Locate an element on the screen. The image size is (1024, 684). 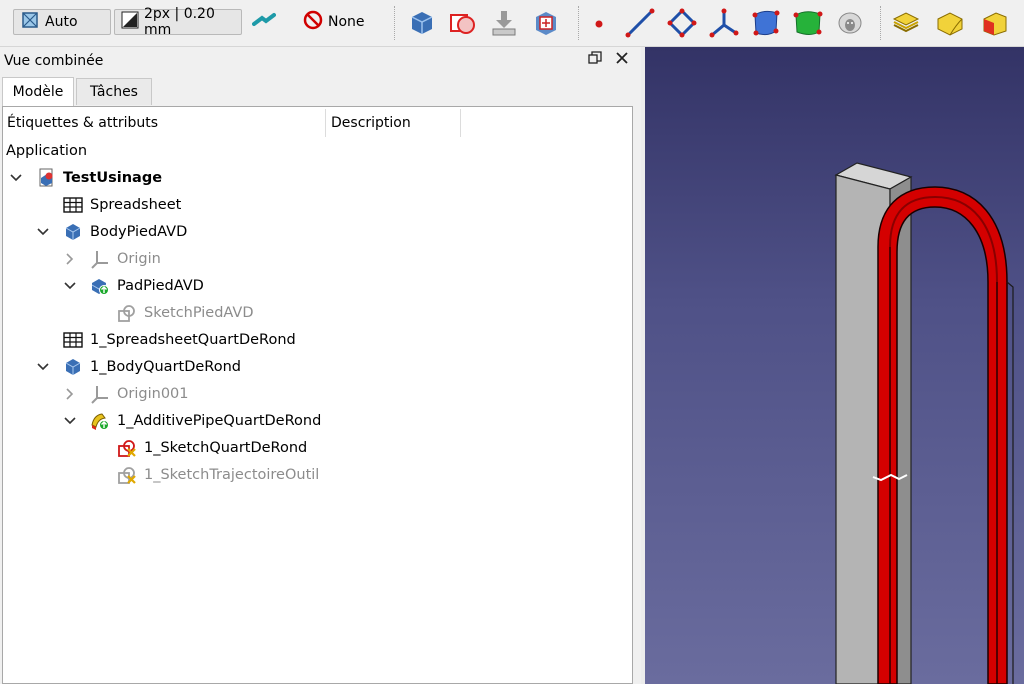
draw-style-icon is located at coordinates (30, 22).